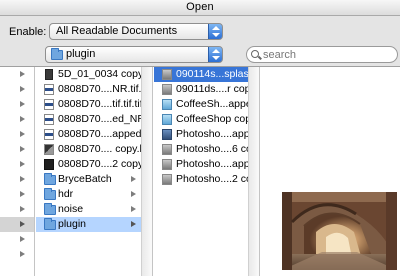 Image resolution: width=400 pixels, height=276 pixels. Describe the element at coordinates (49, 149) in the screenshot. I see `hdr-file-icon` at that location.